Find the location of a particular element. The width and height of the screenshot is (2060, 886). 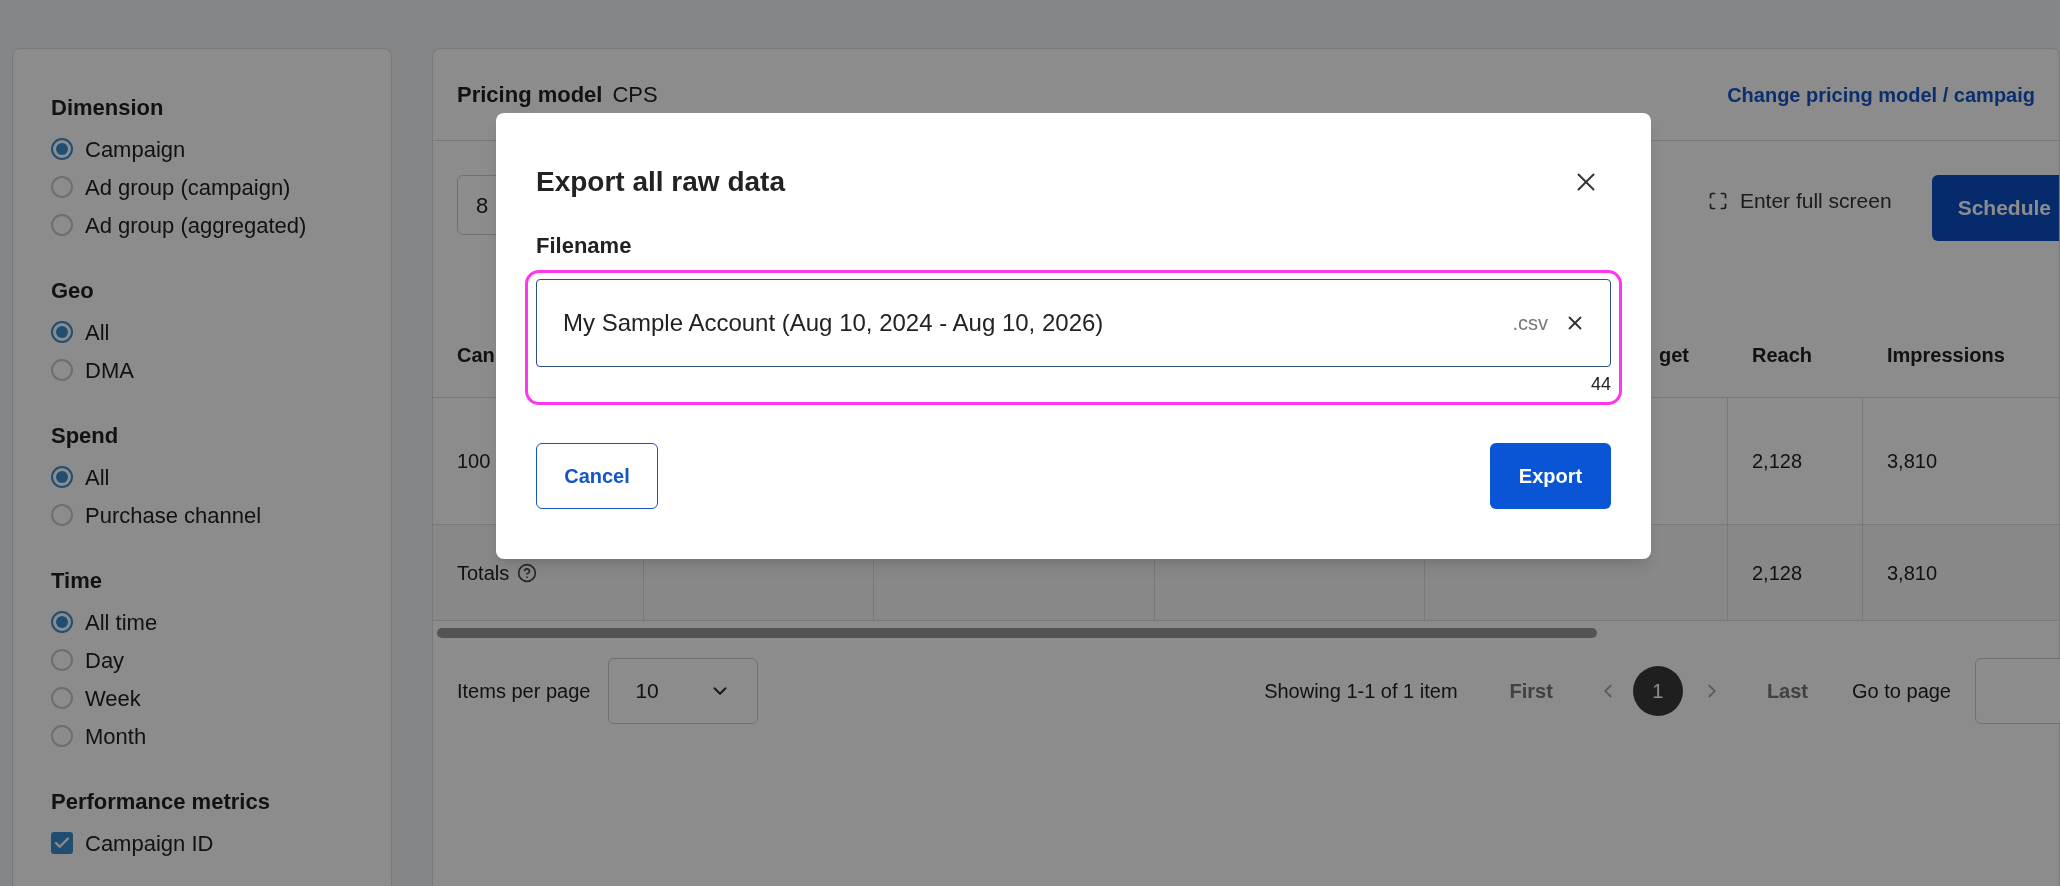

column-header: get is located at coordinates (1674, 355).